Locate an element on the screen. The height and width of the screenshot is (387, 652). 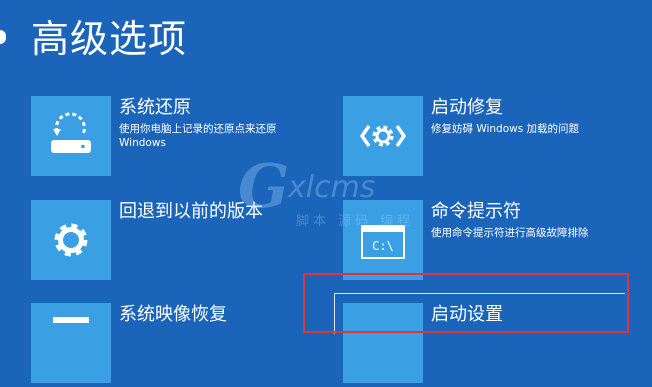
option-tile: C:\ is located at coordinates (383, 240).